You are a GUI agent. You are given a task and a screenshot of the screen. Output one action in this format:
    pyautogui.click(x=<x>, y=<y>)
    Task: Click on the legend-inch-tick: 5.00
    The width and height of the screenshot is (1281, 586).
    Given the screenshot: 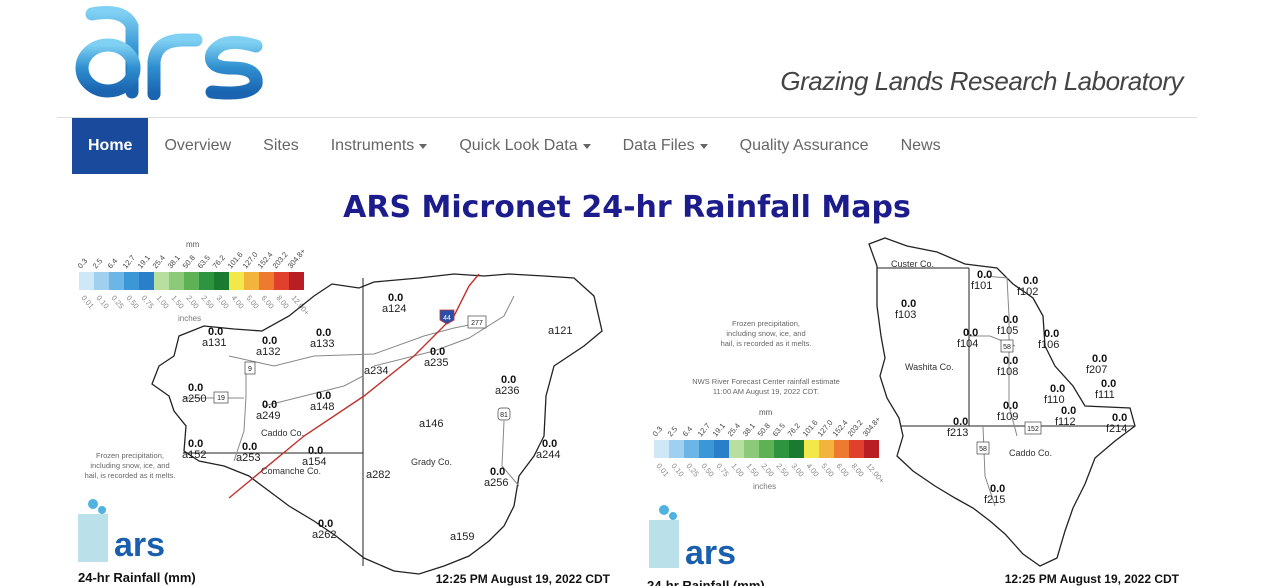 What is the action you would take?
    pyautogui.click(x=827, y=470)
    